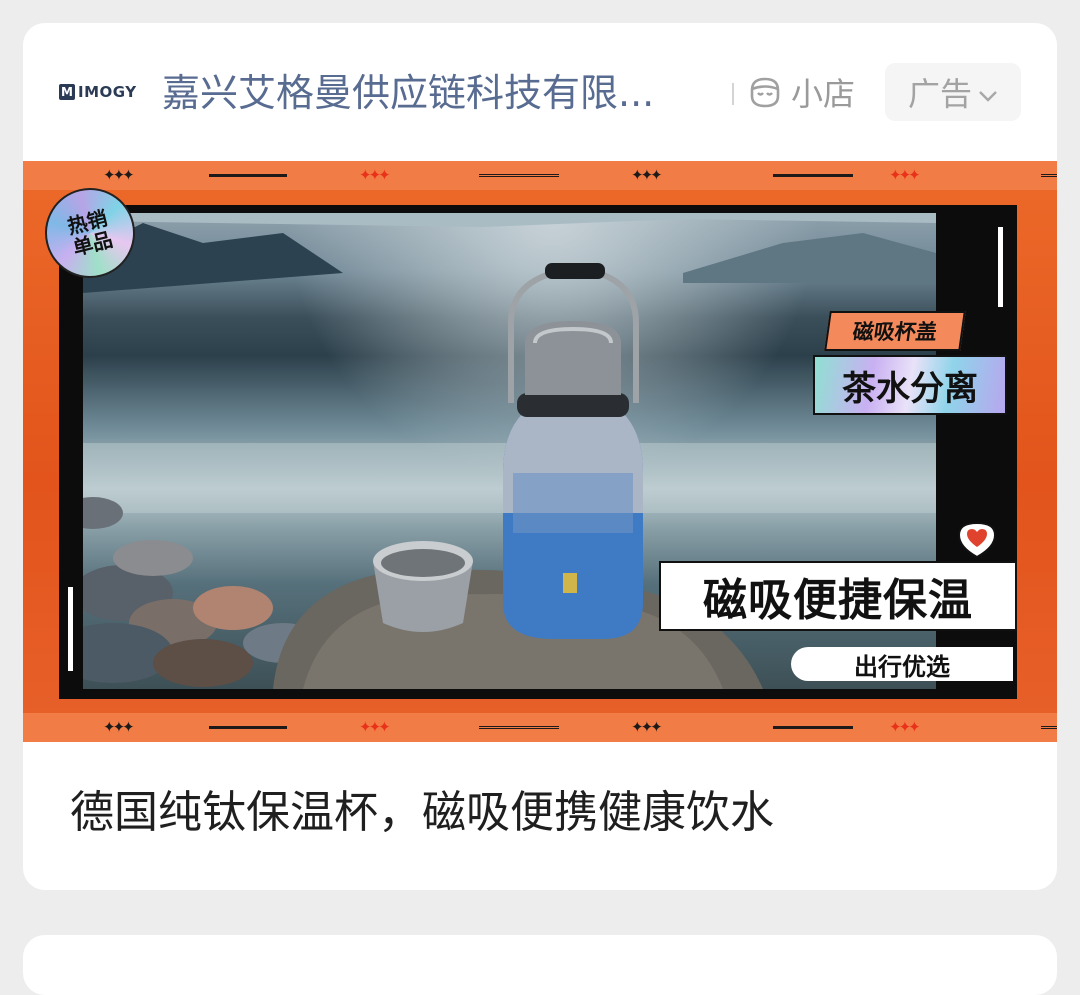 The height and width of the screenshot is (995, 1080). What do you see at coordinates (988, 92) in the screenshot?
I see `chevron-down-icon` at bounding box center [988, 92].